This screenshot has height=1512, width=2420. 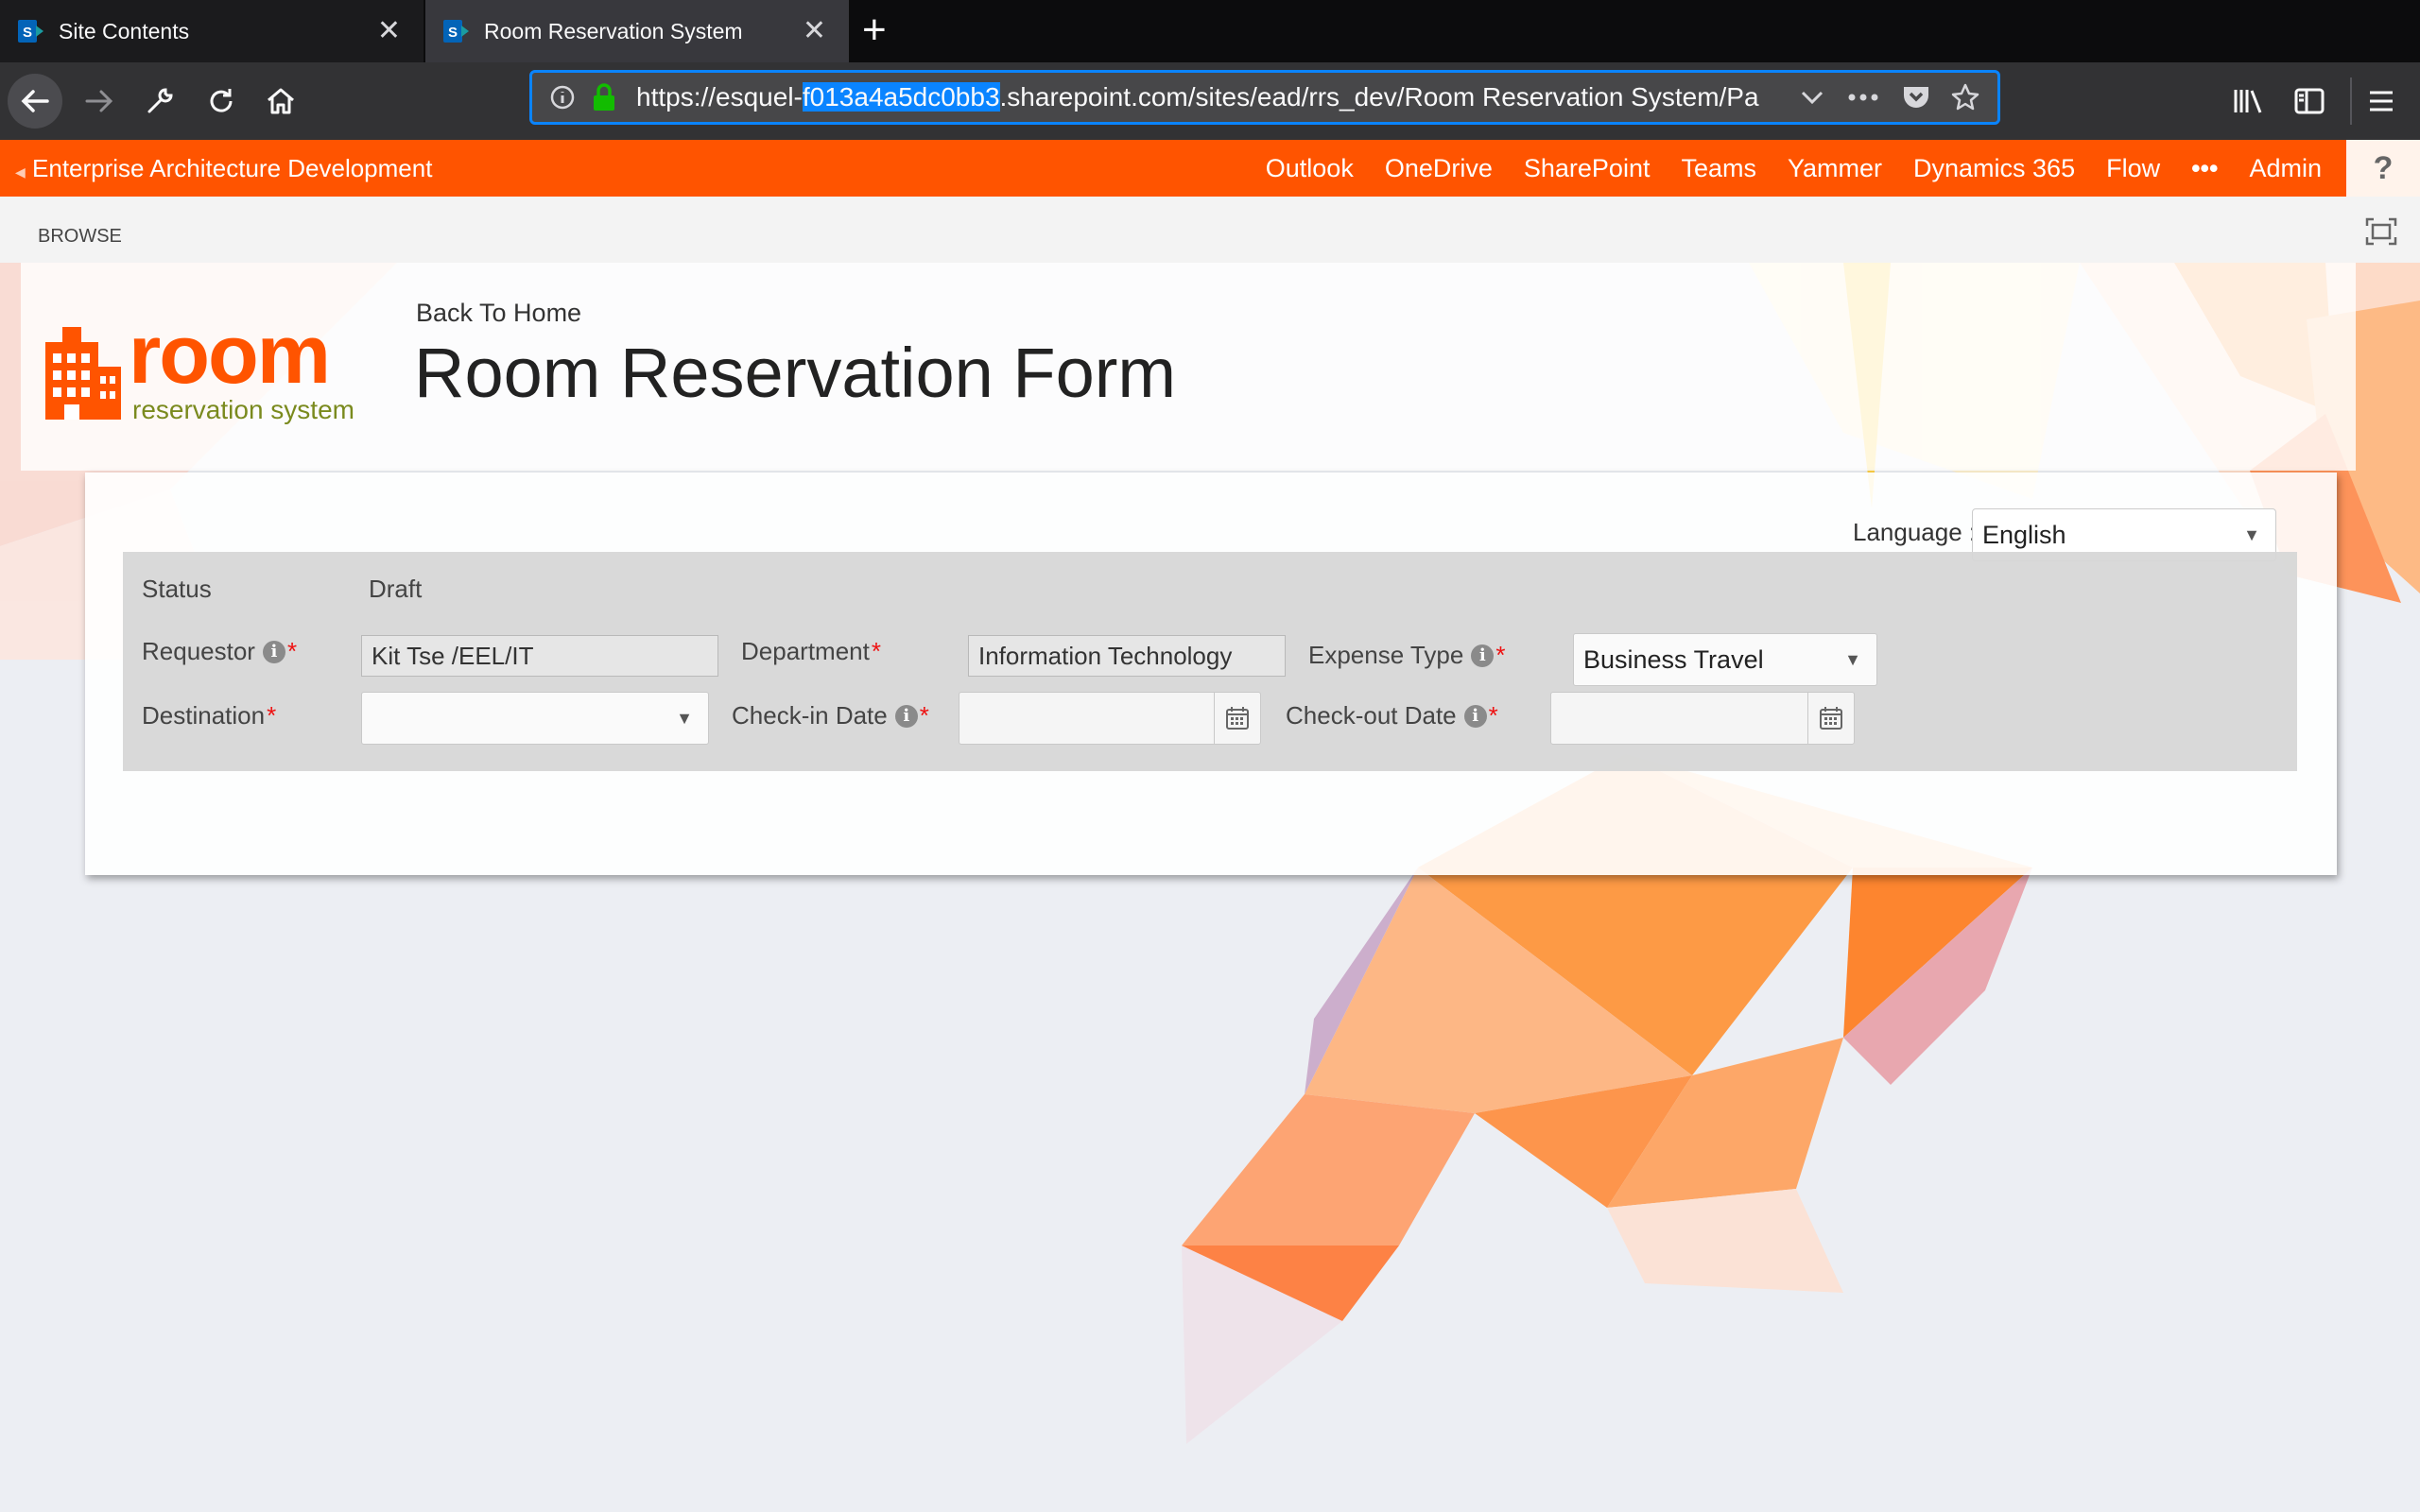 I want to click on home-icon, so click(x=281, y=101).